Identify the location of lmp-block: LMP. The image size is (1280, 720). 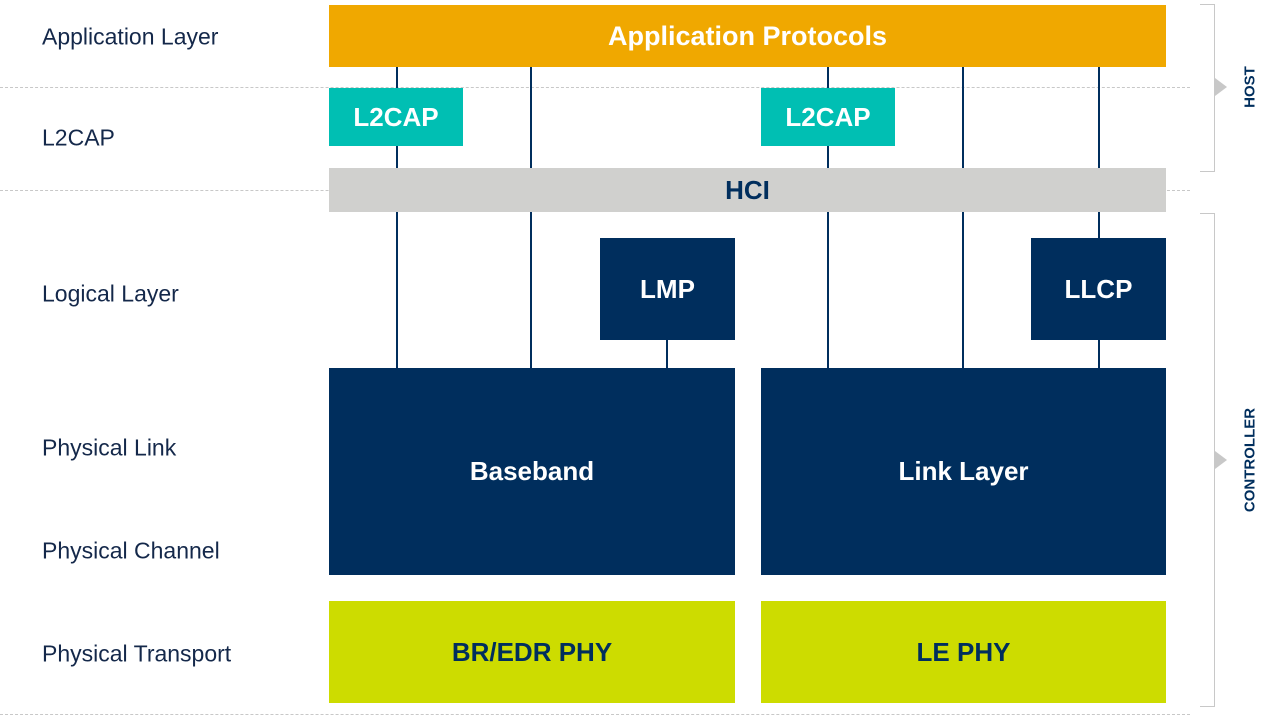
(667, 289).